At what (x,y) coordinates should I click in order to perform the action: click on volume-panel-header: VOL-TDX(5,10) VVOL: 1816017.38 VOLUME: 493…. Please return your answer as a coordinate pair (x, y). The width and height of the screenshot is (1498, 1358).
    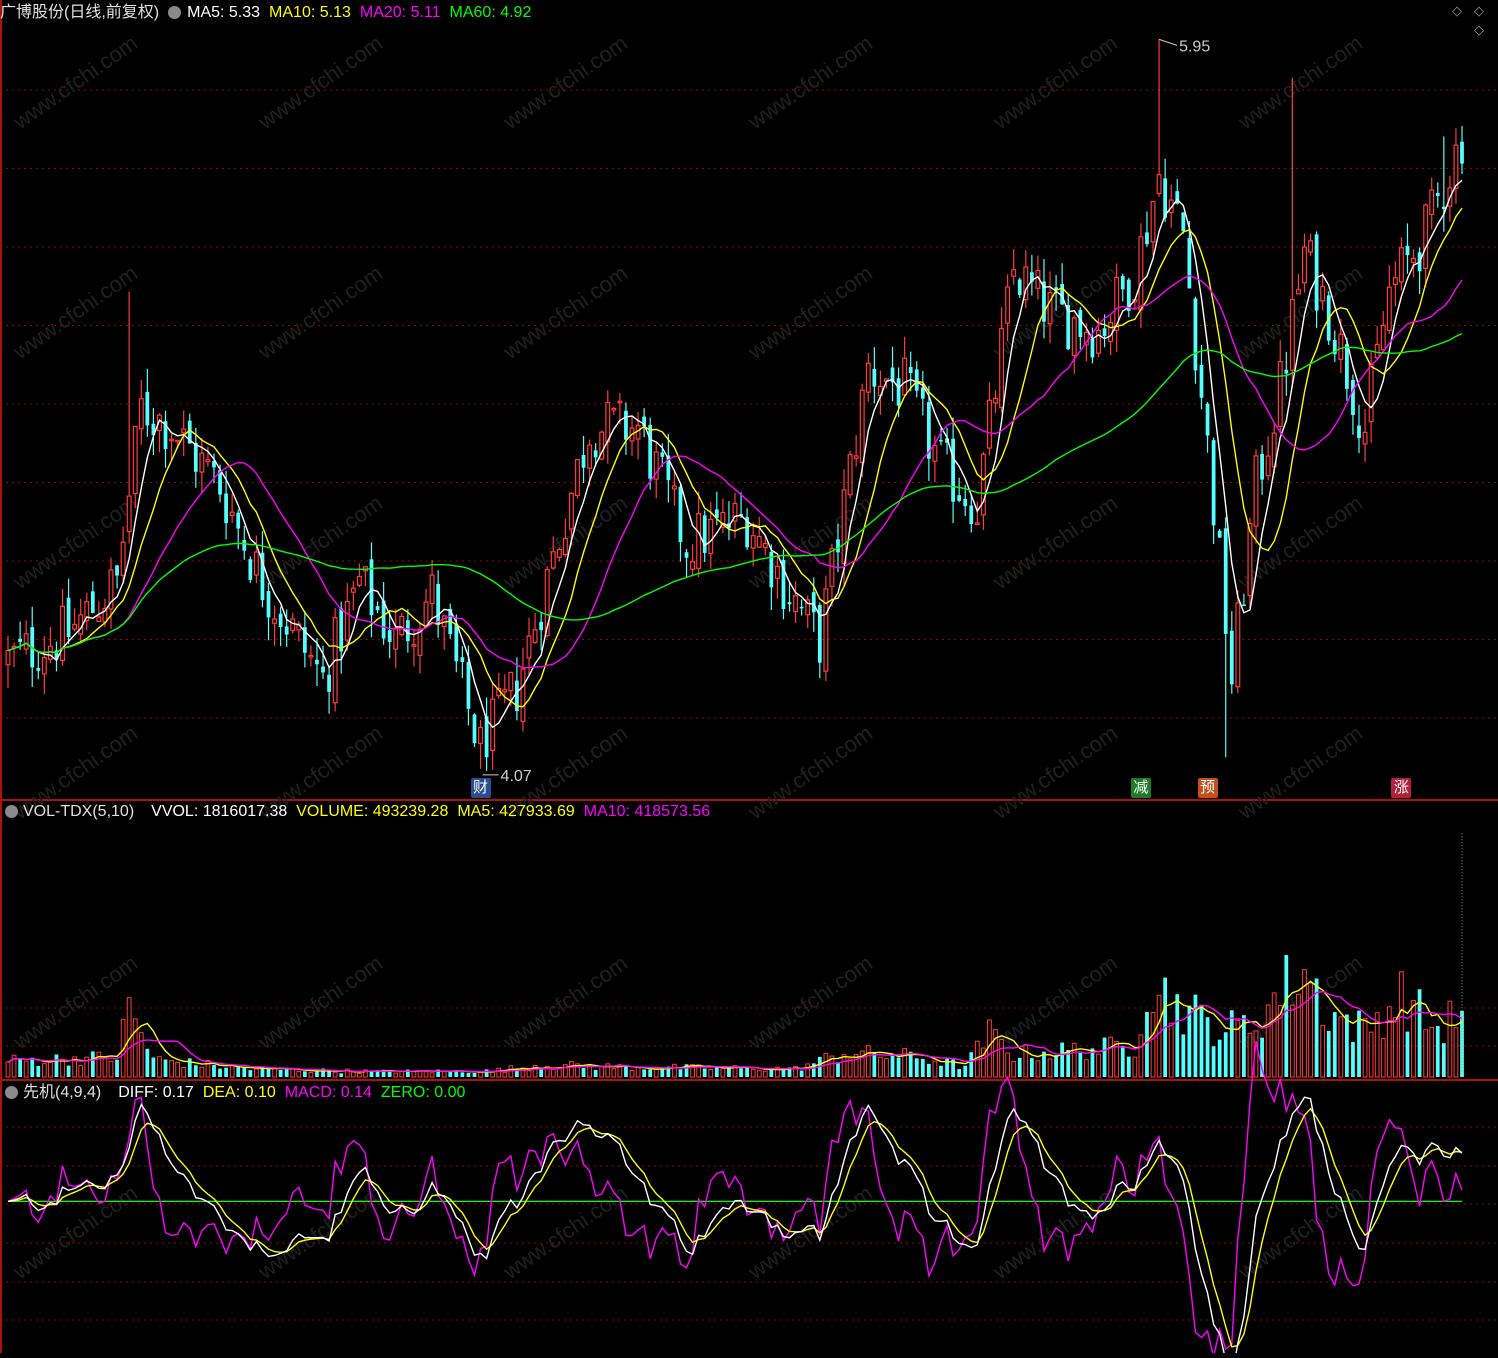
    Looking at the image, I should click on (364, 812).